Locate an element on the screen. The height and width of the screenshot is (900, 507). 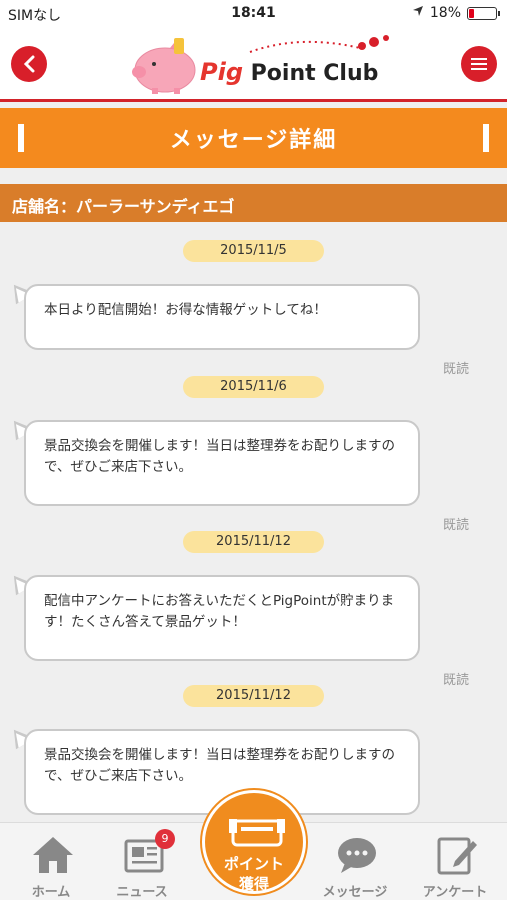
location-icon is located at coordinates (418, 13).